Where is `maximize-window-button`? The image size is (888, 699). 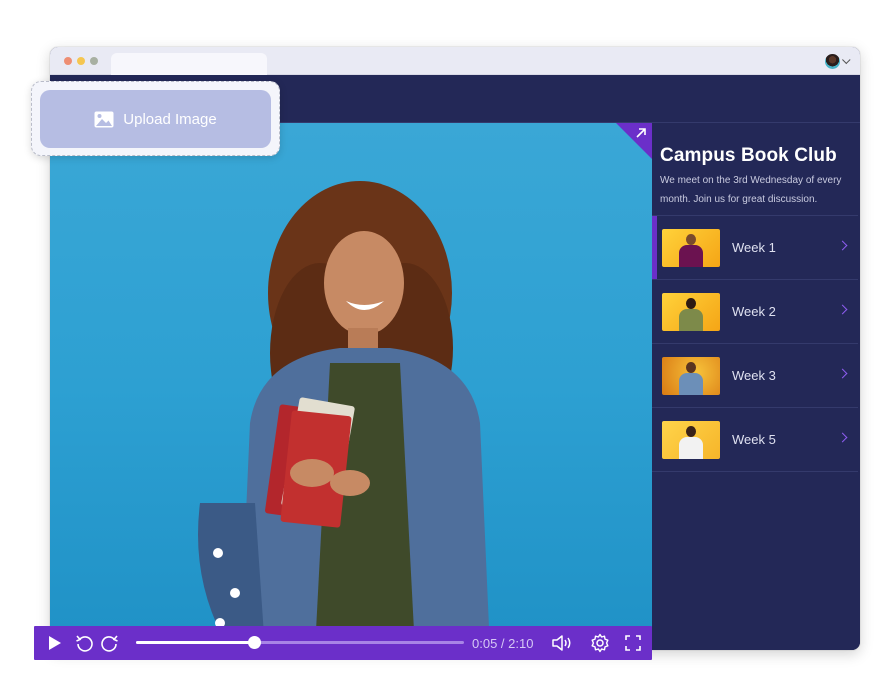 maximize-window-button is located at coordinates (94, 61).